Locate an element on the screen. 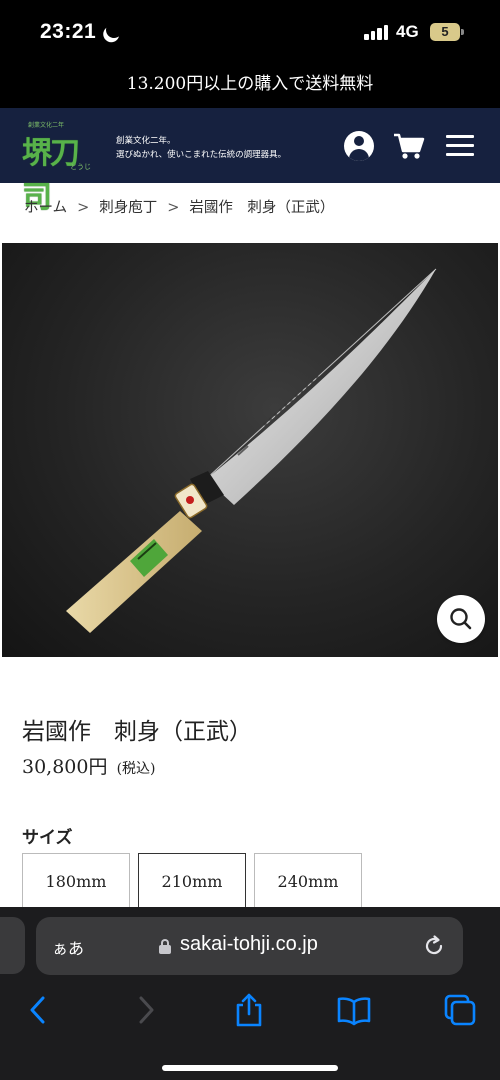 The height and width of the screenshot is (1080, 500). url-text: sakai-tohji.co.jp is located at coordinates (249, 944).